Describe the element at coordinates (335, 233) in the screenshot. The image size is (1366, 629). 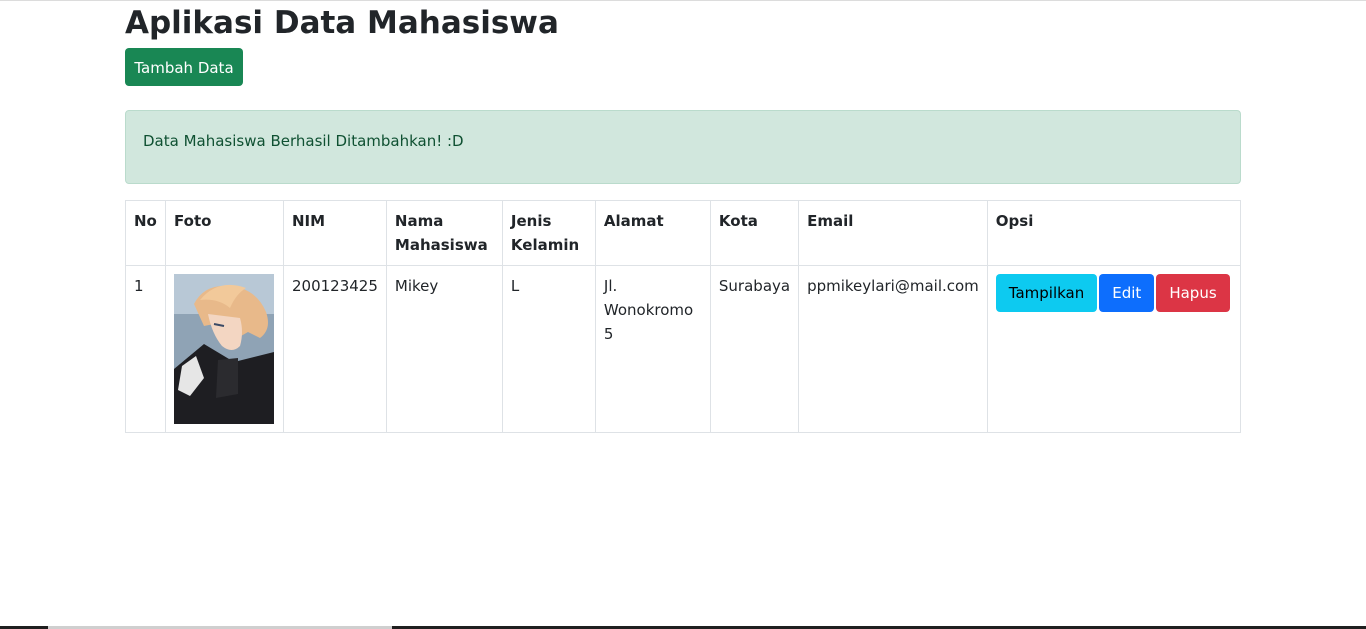
I see `header-nim: NIM` at that location.